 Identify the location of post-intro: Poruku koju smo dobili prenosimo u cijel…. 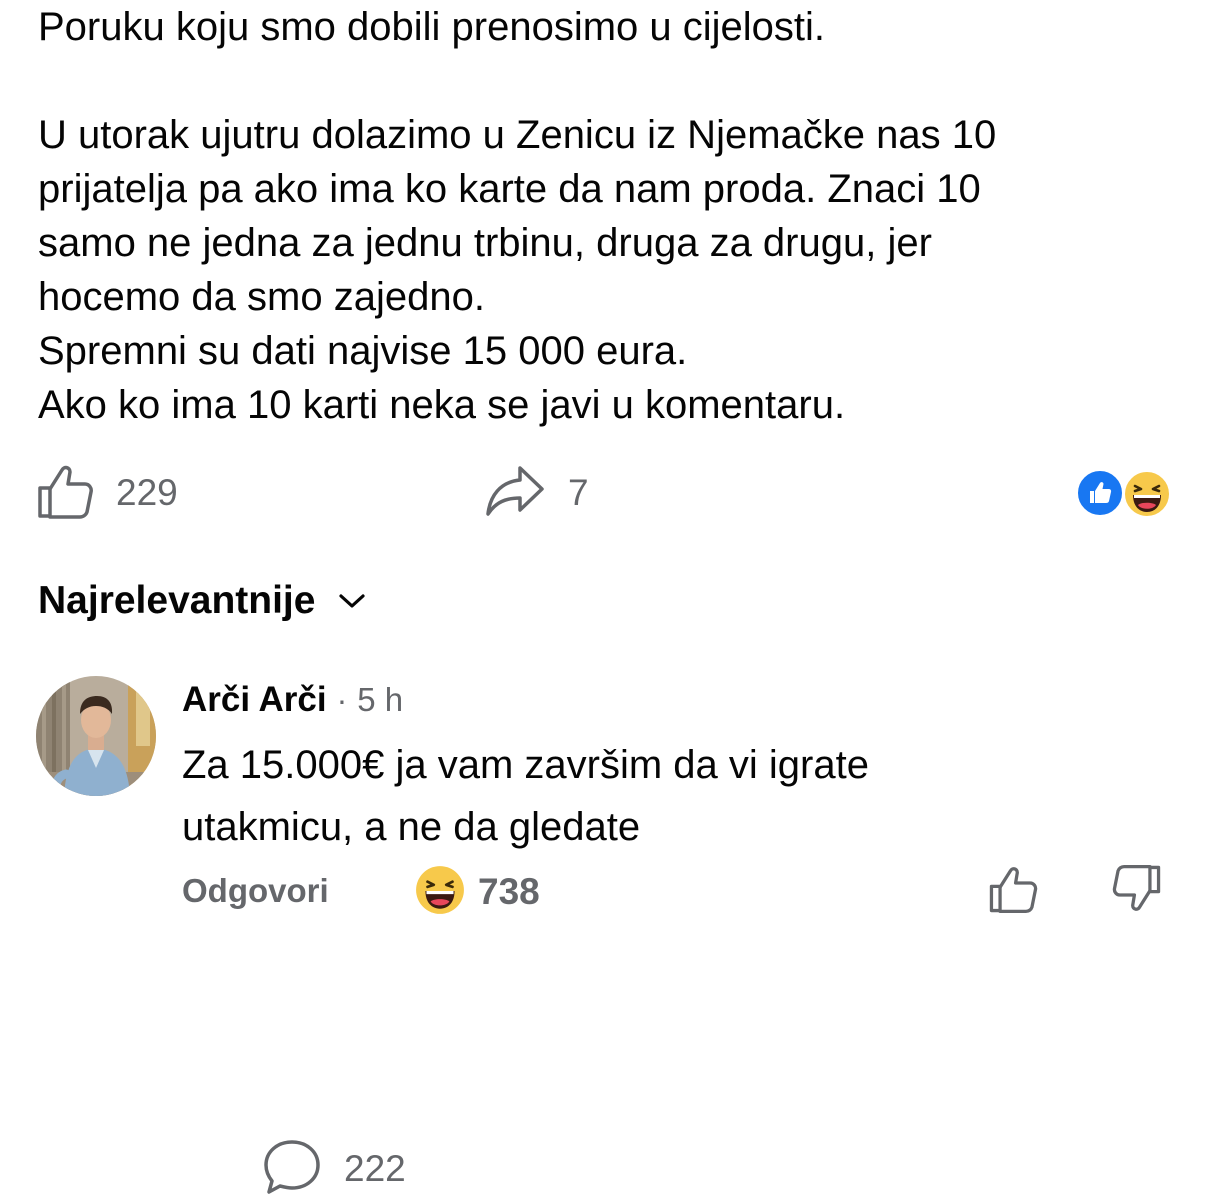
(432, 27).